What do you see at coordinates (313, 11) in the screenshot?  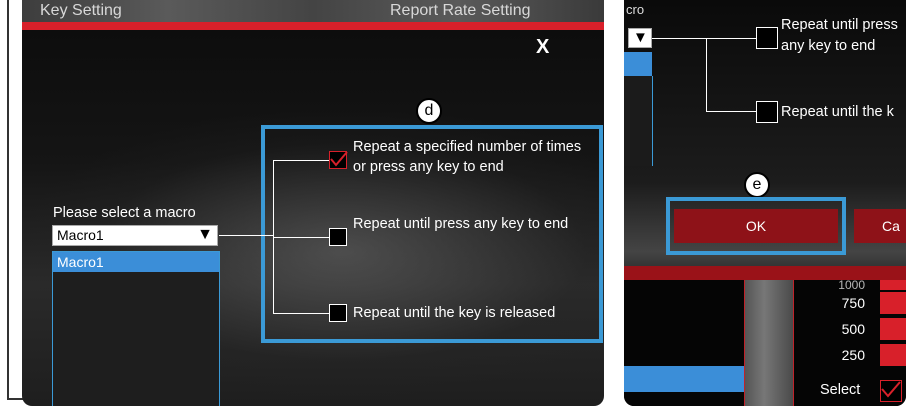 I see `tab-strip: Key Setting Report Rate Setting` at bounding box center [313, 11].